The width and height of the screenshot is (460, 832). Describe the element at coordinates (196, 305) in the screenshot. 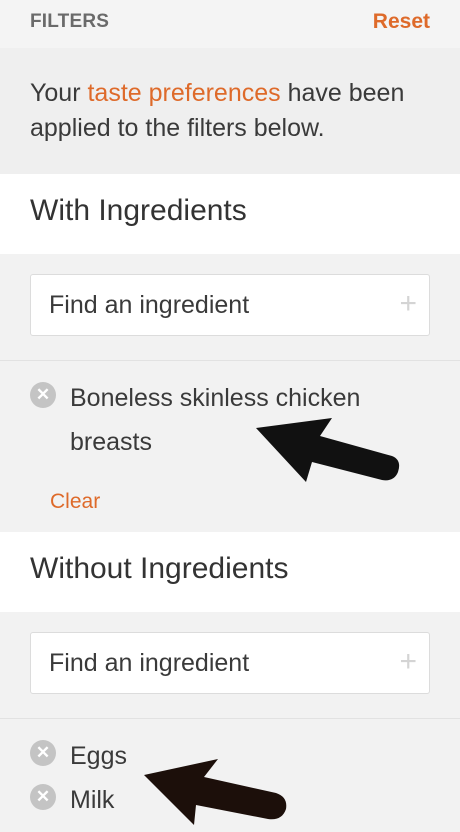

I see `with-ingredients-search-input` at that location.